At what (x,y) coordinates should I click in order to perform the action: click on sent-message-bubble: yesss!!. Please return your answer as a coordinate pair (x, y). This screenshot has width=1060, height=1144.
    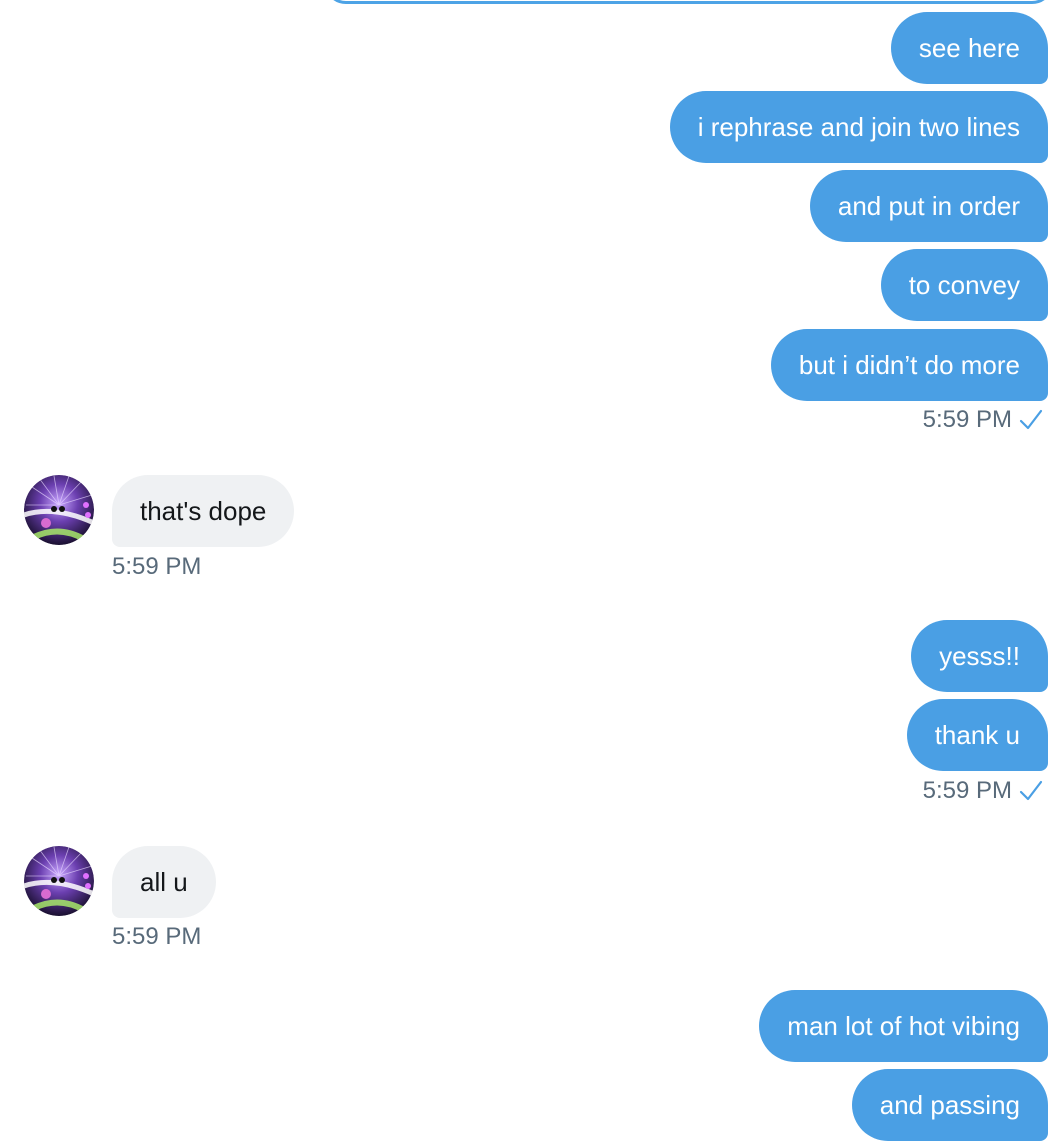
    Looking at the image, I should click on (979, 656).